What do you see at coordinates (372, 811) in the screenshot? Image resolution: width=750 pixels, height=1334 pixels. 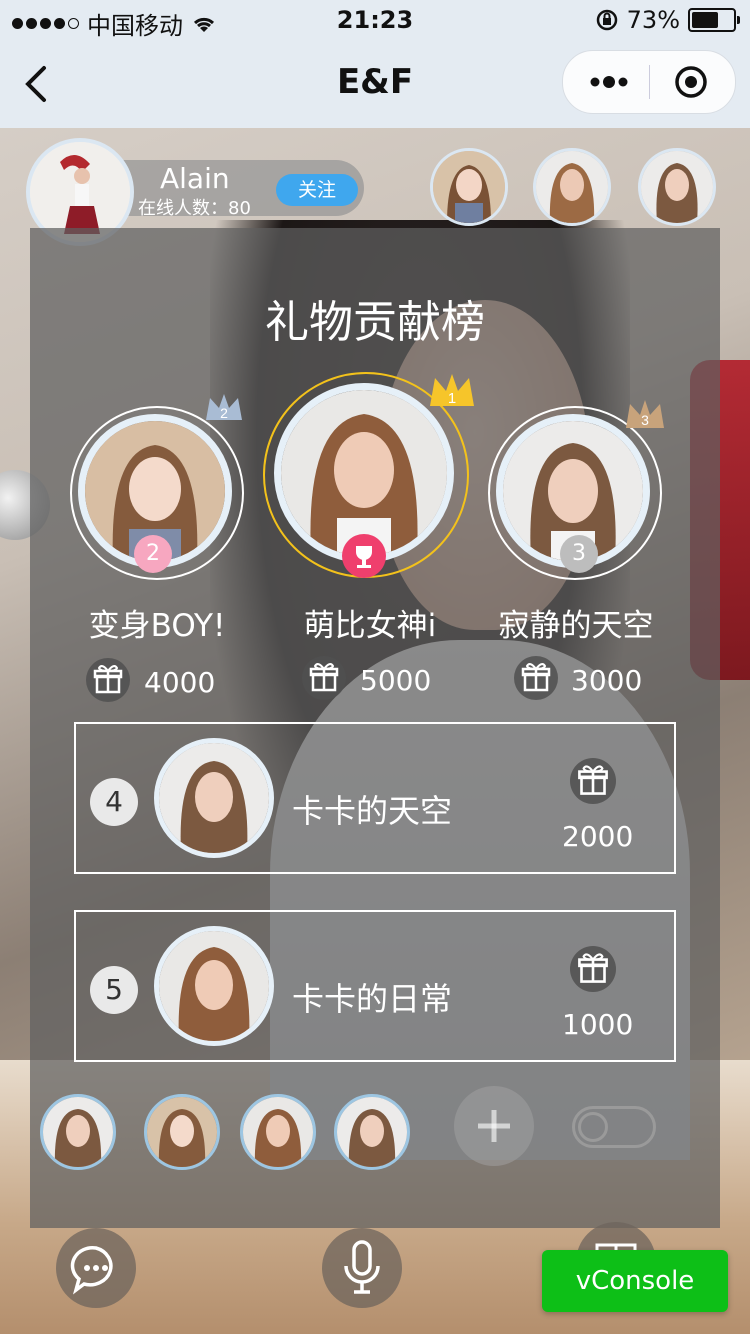 I see `row-name: 卡卡的天空` at bounding box center [372, 811].